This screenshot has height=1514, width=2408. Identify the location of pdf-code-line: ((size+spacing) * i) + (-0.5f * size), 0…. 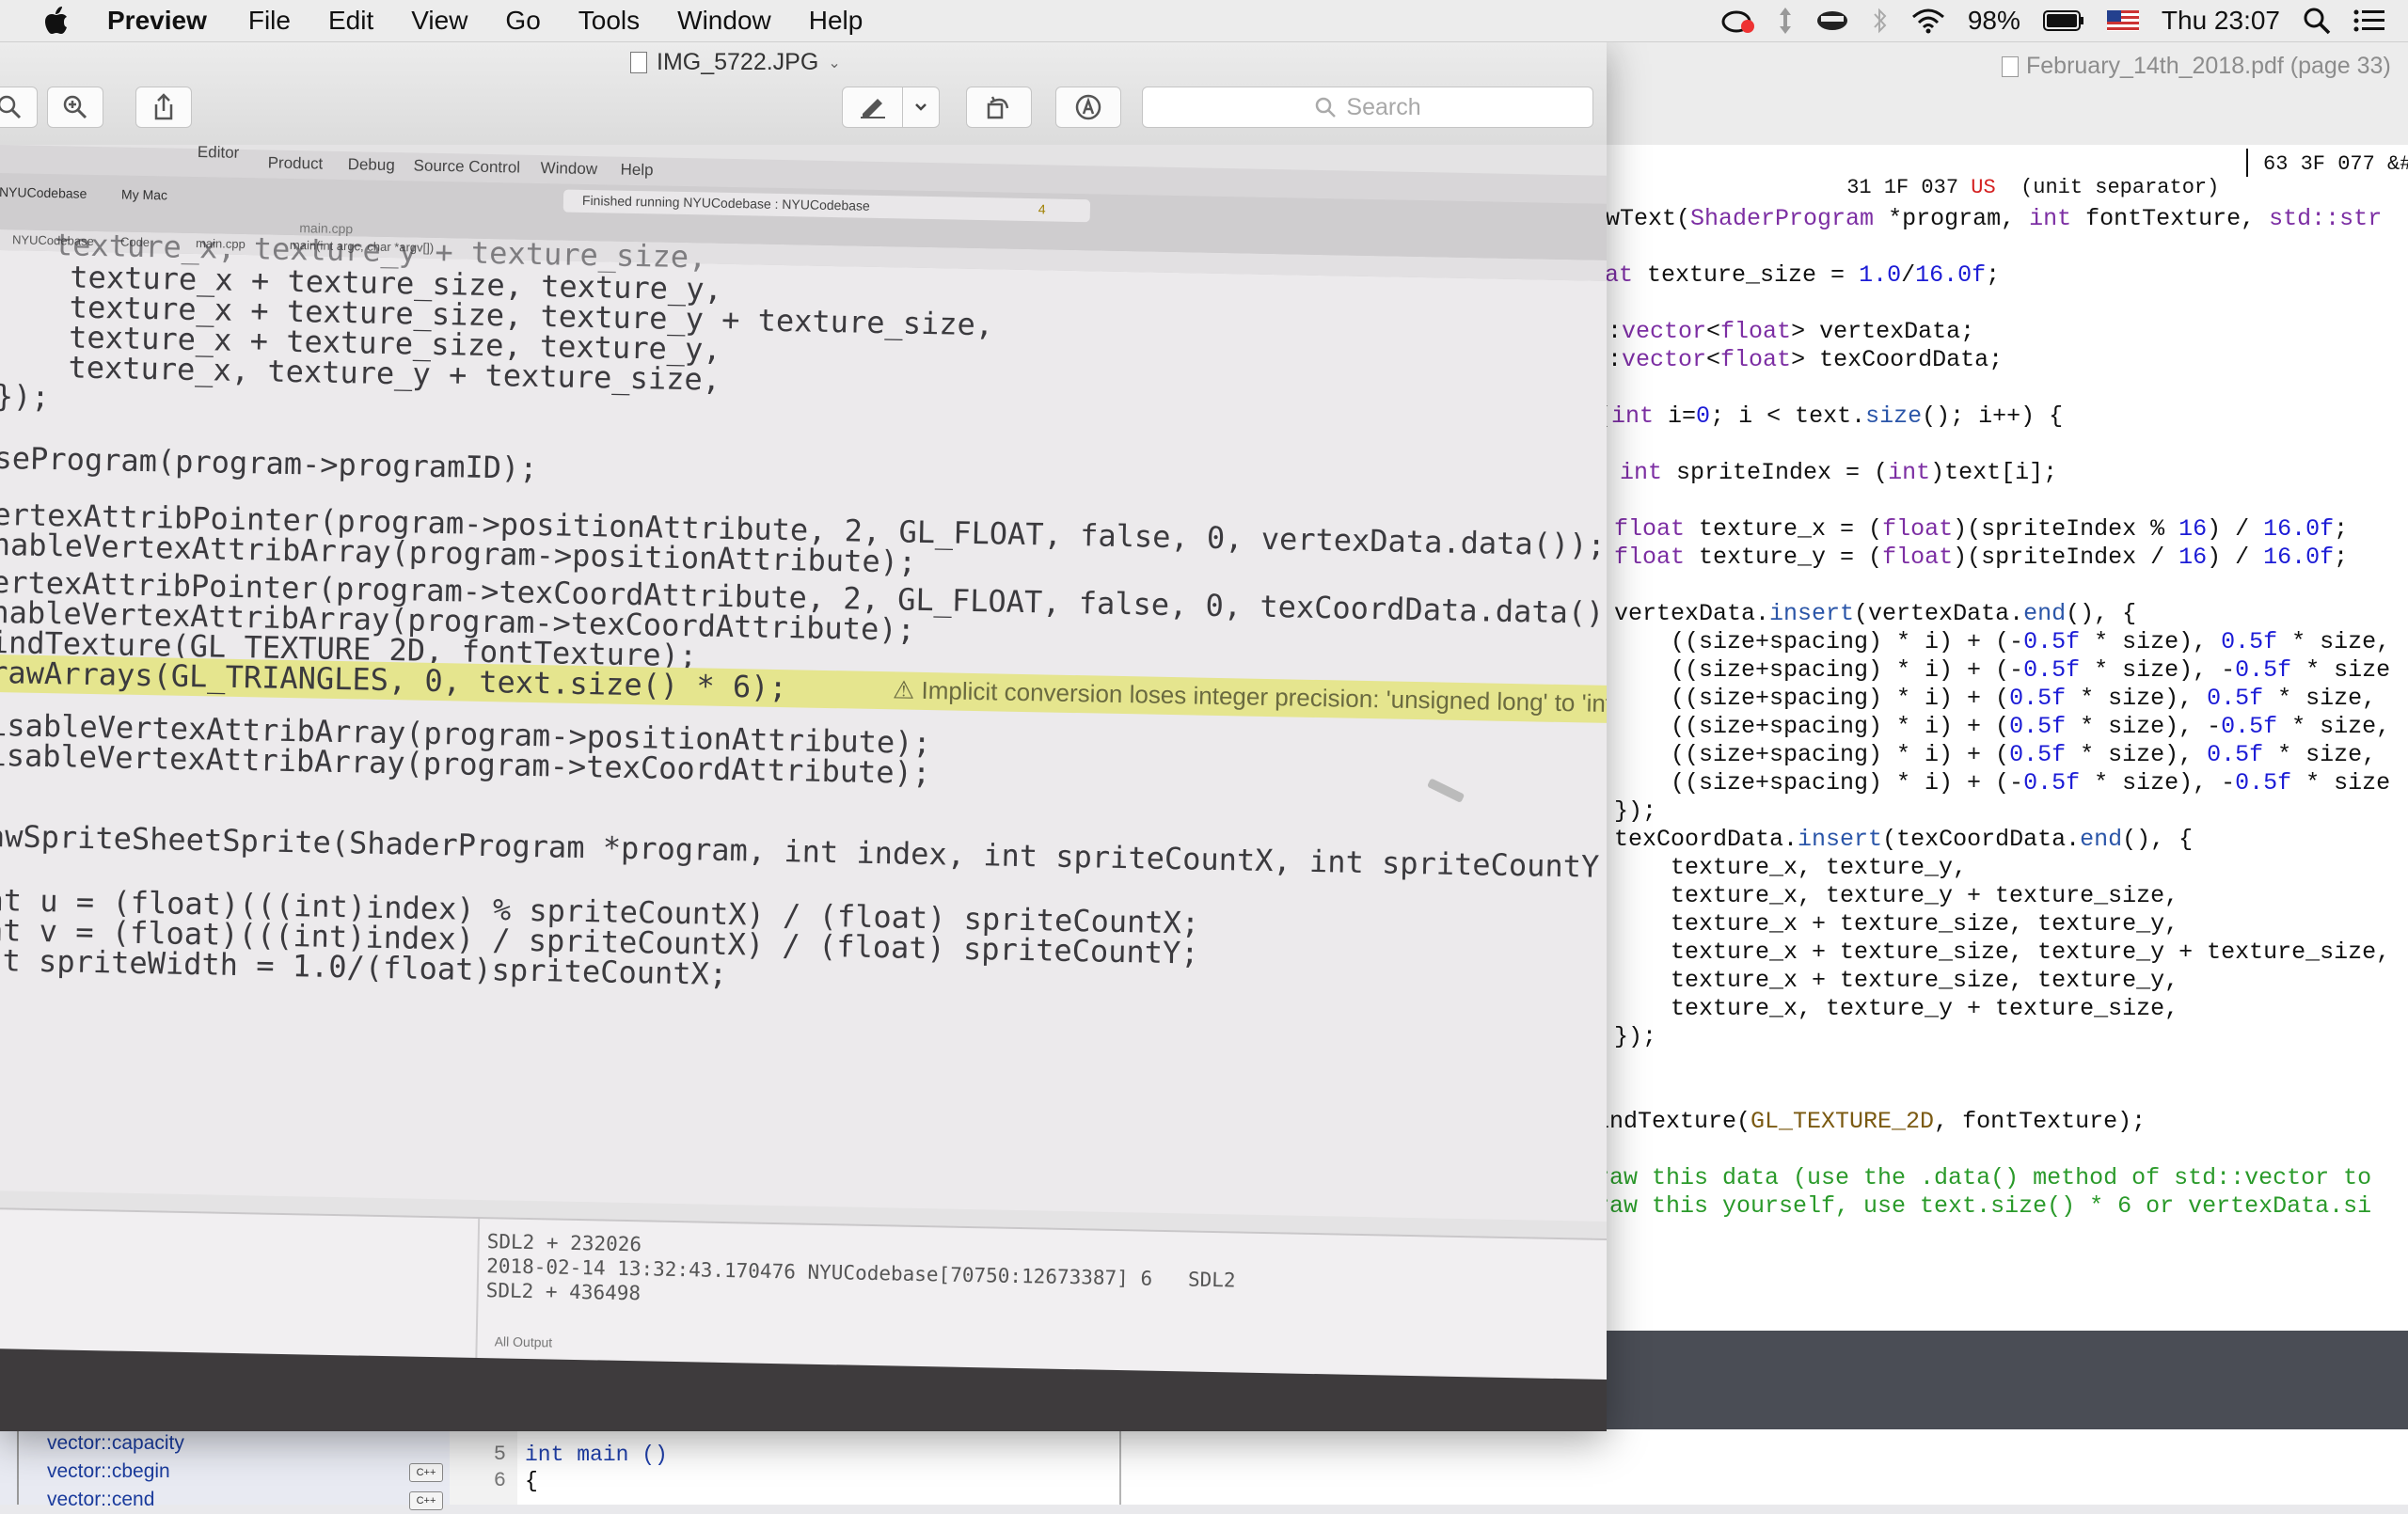
(2031, 641).